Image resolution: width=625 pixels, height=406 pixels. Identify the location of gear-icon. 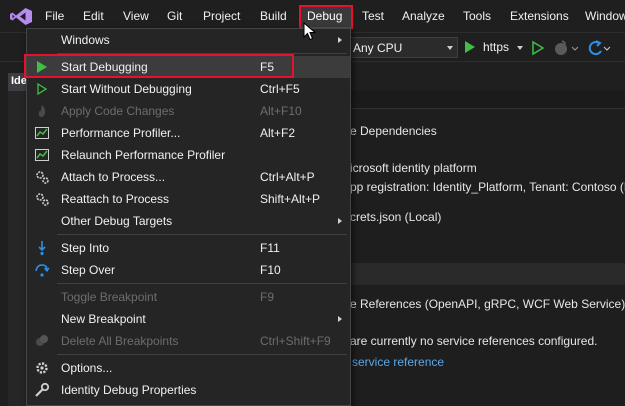
(42, 368).